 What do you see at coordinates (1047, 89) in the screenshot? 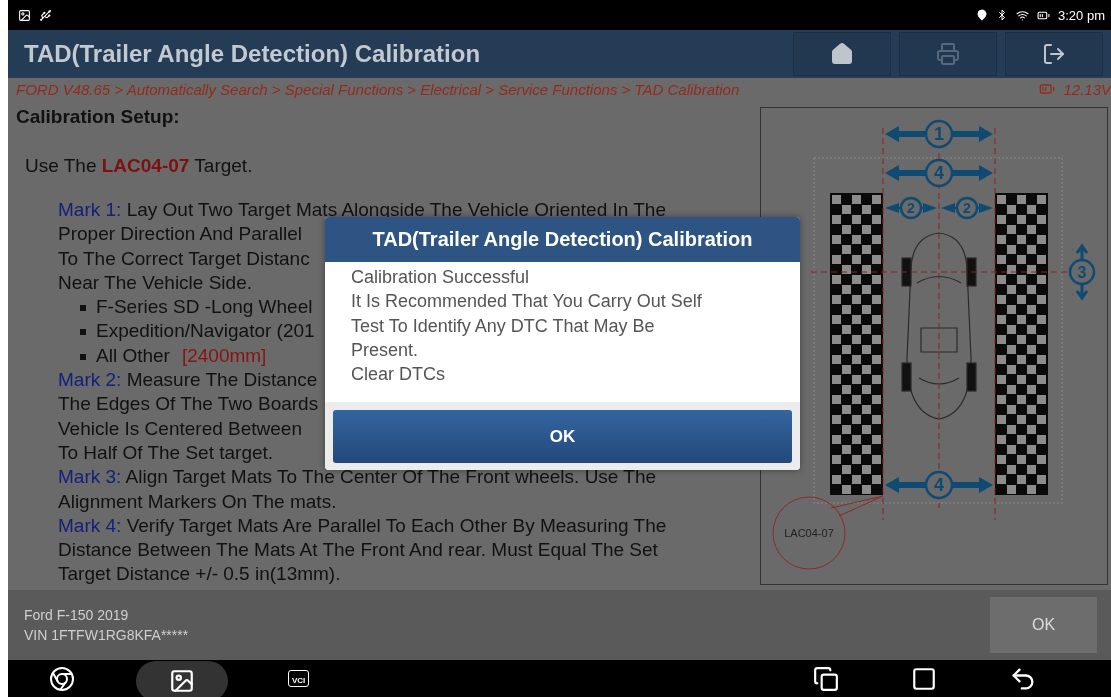
I see `battery-voltage-icon` at bounding box center [1047, 89].